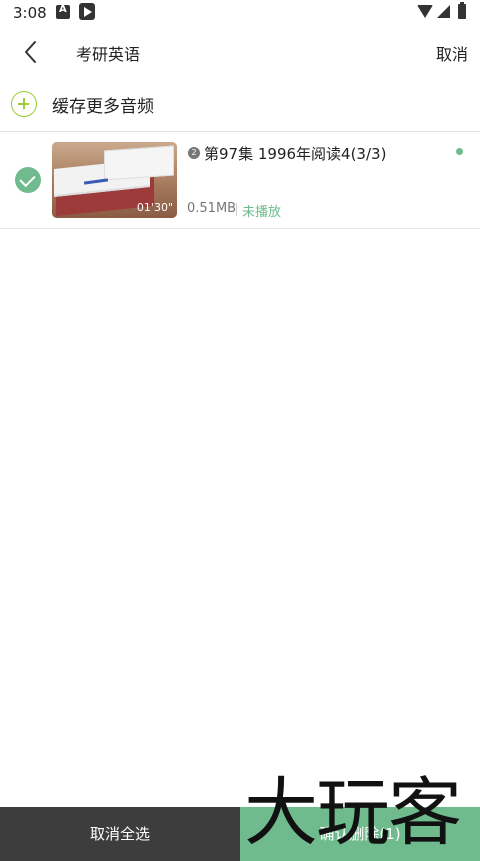 The image size is (480, 861). I want to click on app-header: 考研英语 取消, so click(240, 52).